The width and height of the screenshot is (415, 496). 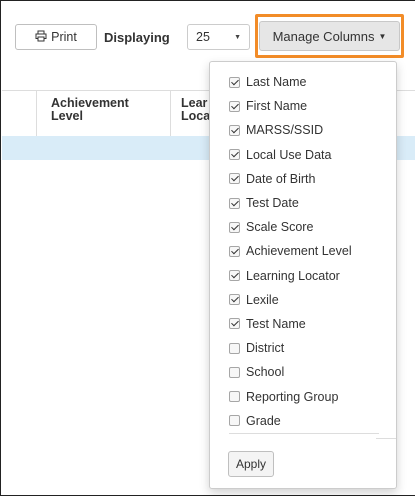 I want to click on column-option-label: Lexile, so click(x=262, y=299).